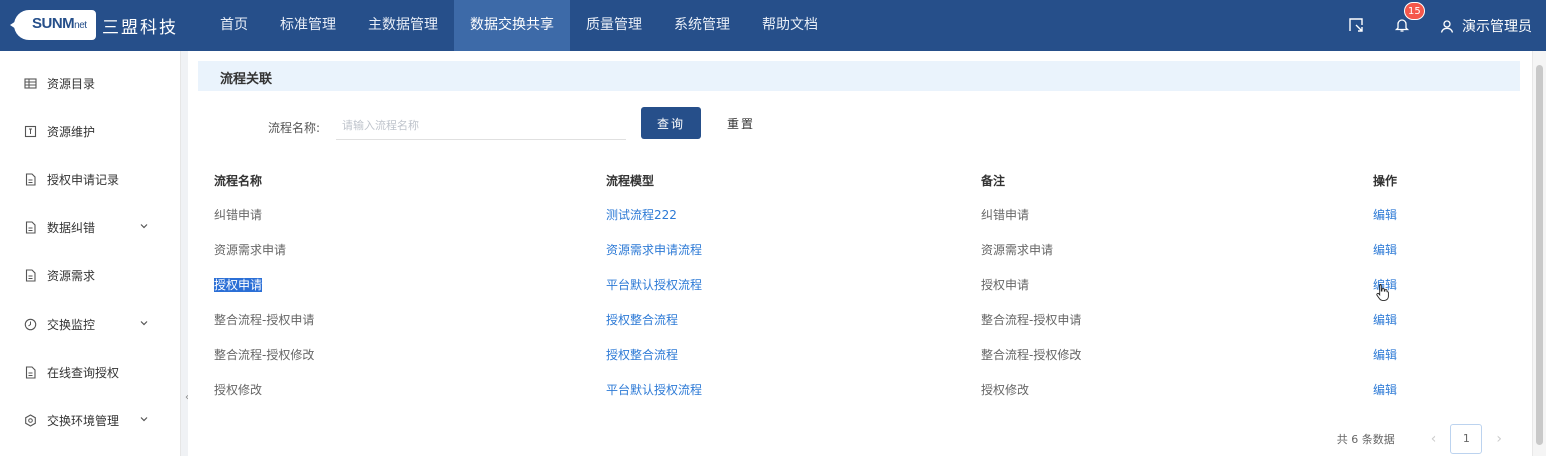 This screenshot has height=456, width=1546. What do you see at coordinates (790, 25) in the screenshot?
I see `nav-item-help: 帮助文档` at bounding box center [790, 25].